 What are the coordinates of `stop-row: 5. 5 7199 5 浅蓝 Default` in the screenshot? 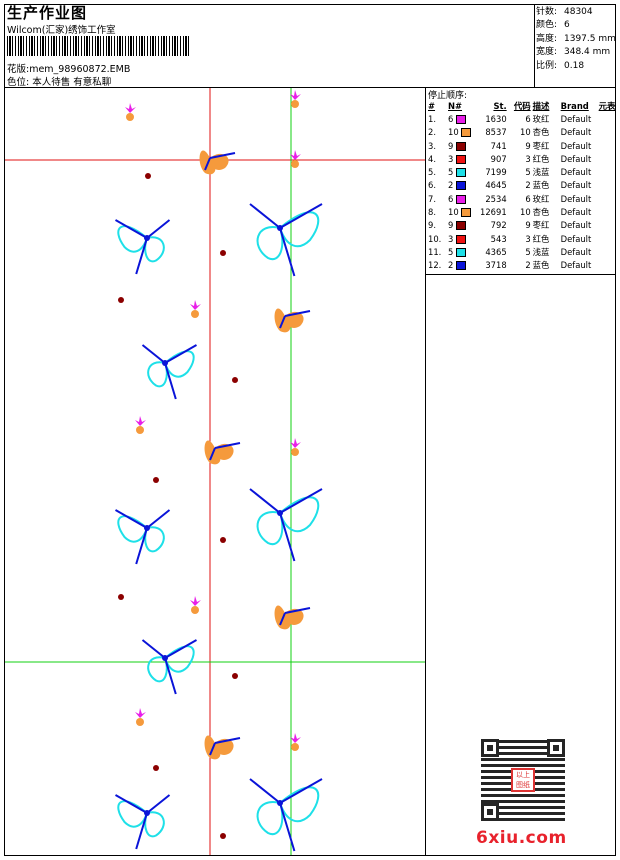 It's located at (510, 172).